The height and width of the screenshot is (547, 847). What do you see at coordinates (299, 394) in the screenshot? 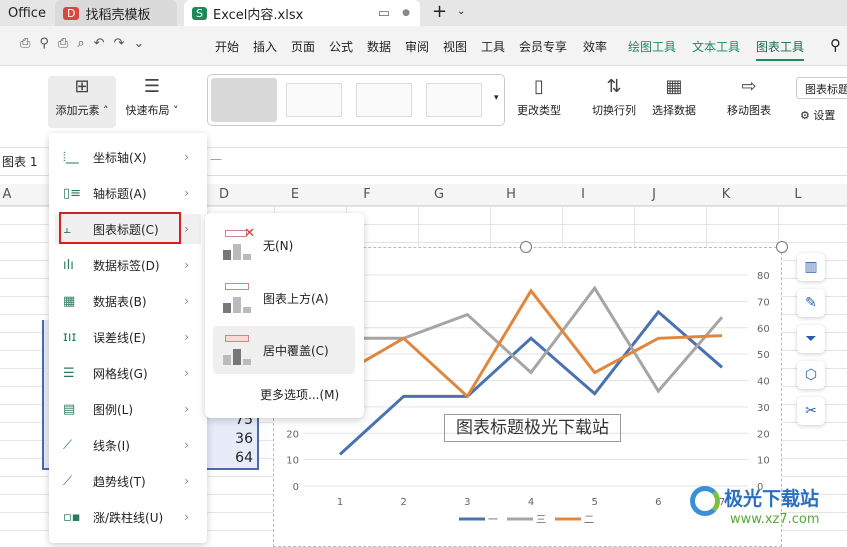
I see `submenu-more-options: 更多选项...(M)` at bounding box center [299, 394].